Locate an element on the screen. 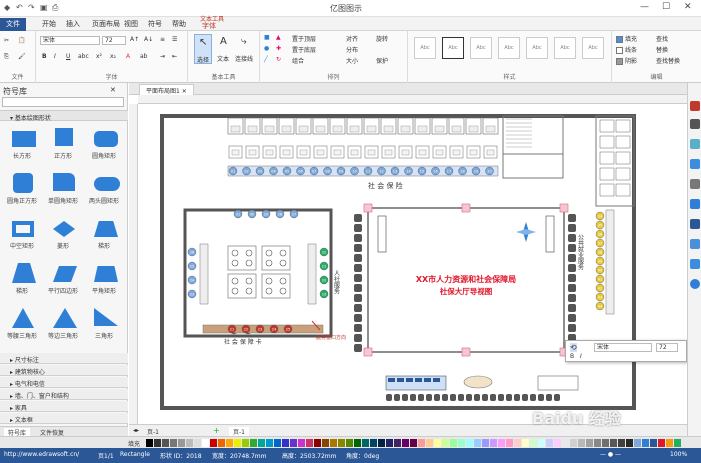 This screenshot has height=463, width=701. category-walls-doors: ▸ 墙、门、窗户和结构 is located at coordinates (64, 394).